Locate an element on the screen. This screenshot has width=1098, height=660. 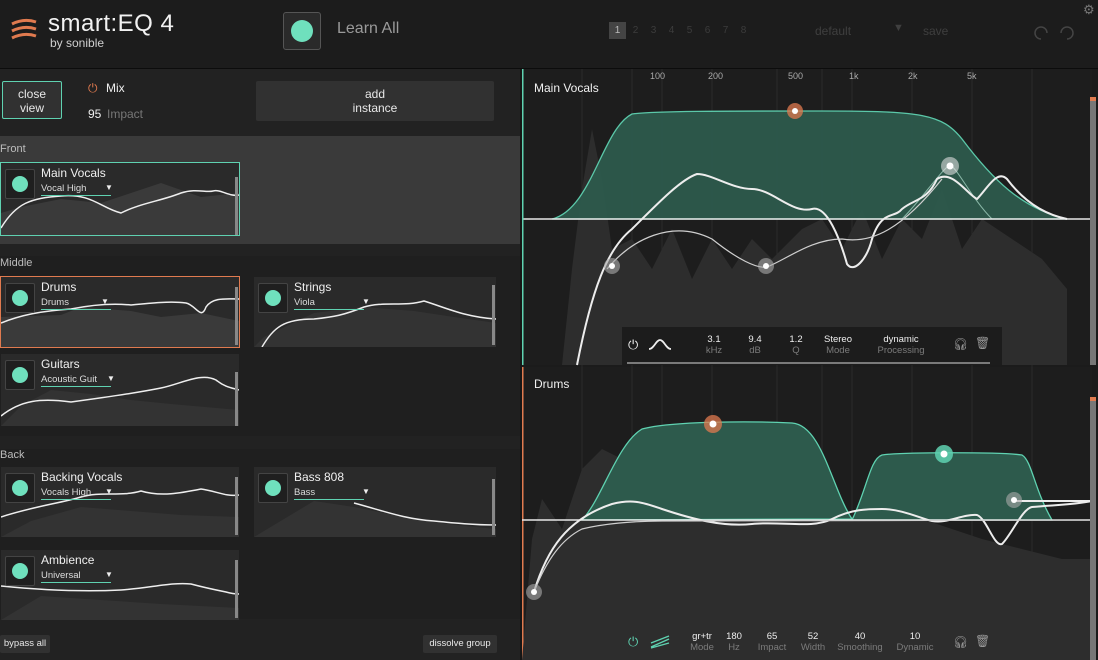
freq-axis-label: 100 is located at coordinates (658, 76).